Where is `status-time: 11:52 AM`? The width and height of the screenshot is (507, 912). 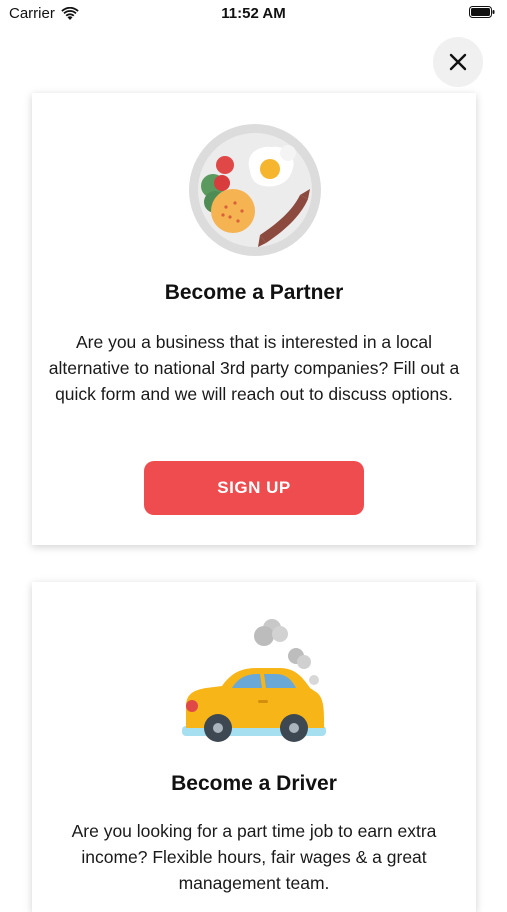 status-time: 11:52 AM is located at coordinates (253, 13).